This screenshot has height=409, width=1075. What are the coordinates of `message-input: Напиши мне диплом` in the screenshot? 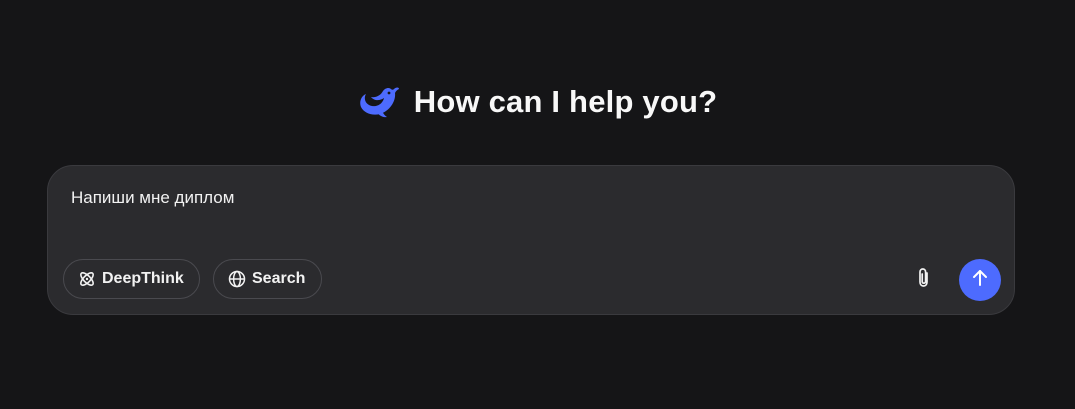 It's located at (152, 198).